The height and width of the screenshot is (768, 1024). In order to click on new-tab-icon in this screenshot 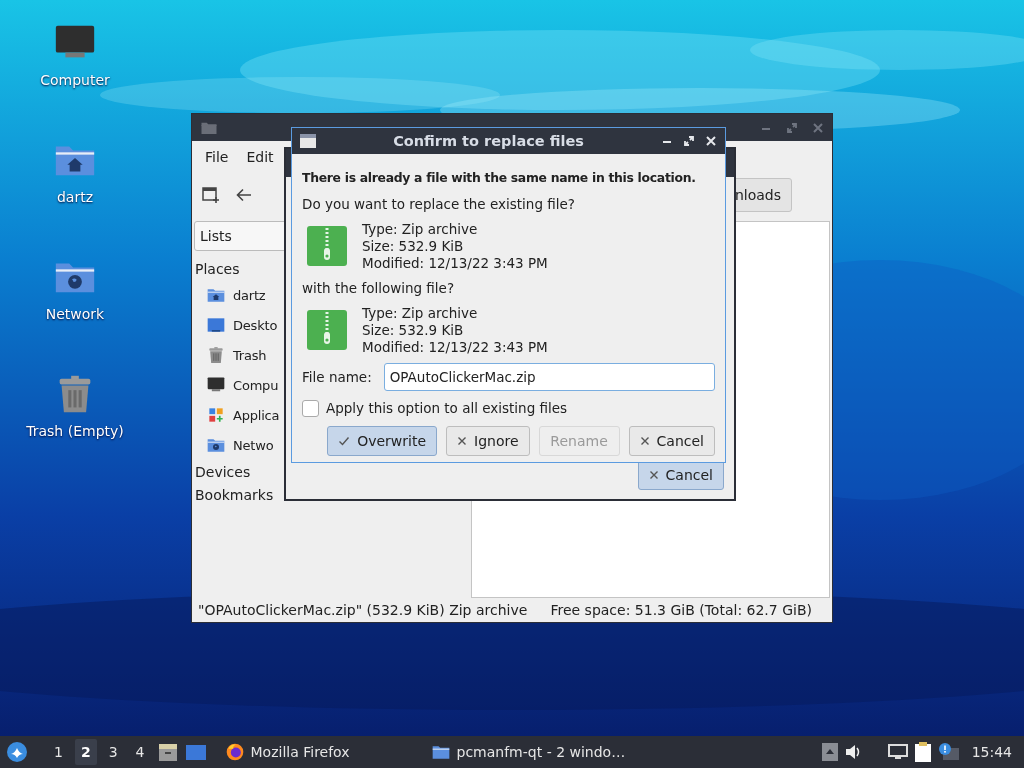, I will do `click(211, 195)`.